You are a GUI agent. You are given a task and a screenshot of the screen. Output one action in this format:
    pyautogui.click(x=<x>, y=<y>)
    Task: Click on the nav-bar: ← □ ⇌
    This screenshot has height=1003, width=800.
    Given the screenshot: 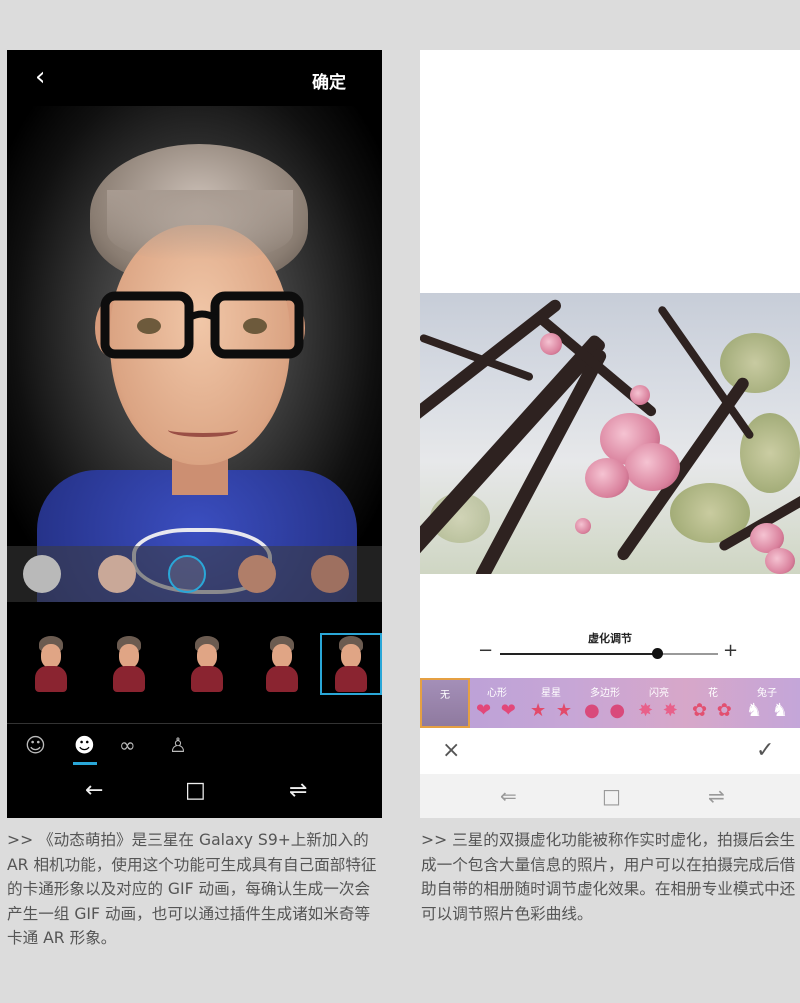 What is the action you would take?
    pyautogui.click(x=194, y=793)
    